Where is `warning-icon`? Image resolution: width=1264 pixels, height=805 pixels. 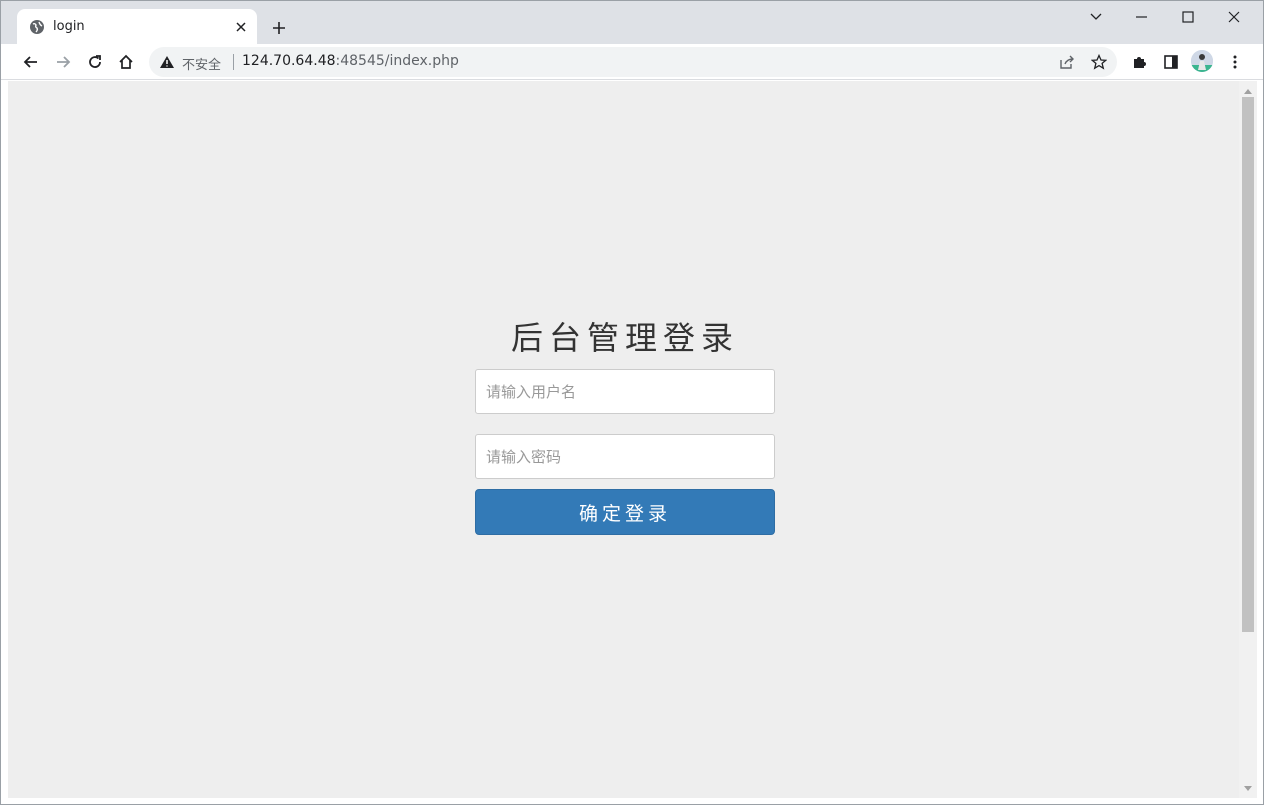
warning-icon is located at coordinates (167, 62).